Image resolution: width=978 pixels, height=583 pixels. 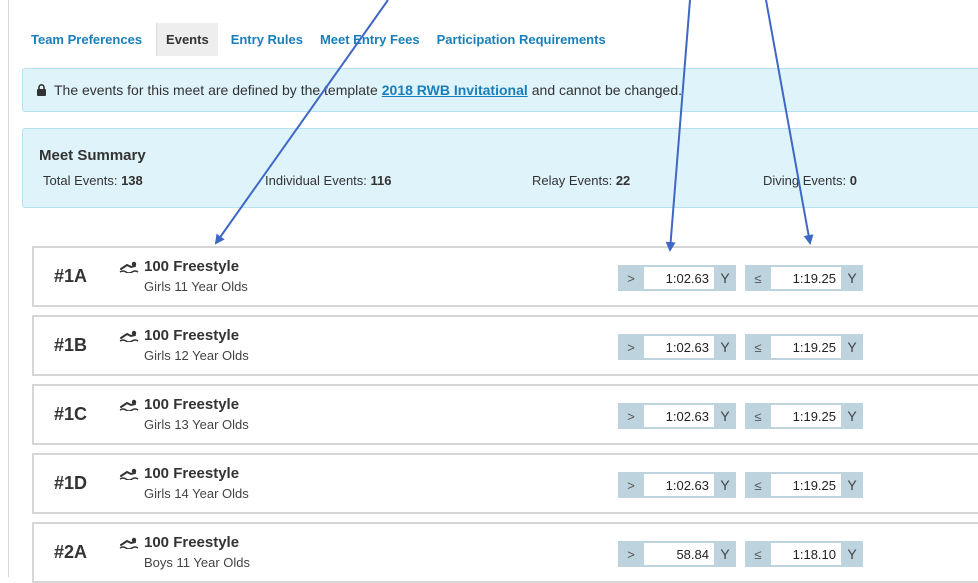 What do you see at coordinates (455, 90) in the screenshot?
I see `template-link: 2018 RWB Invitational` at bounding box center [455, 90].